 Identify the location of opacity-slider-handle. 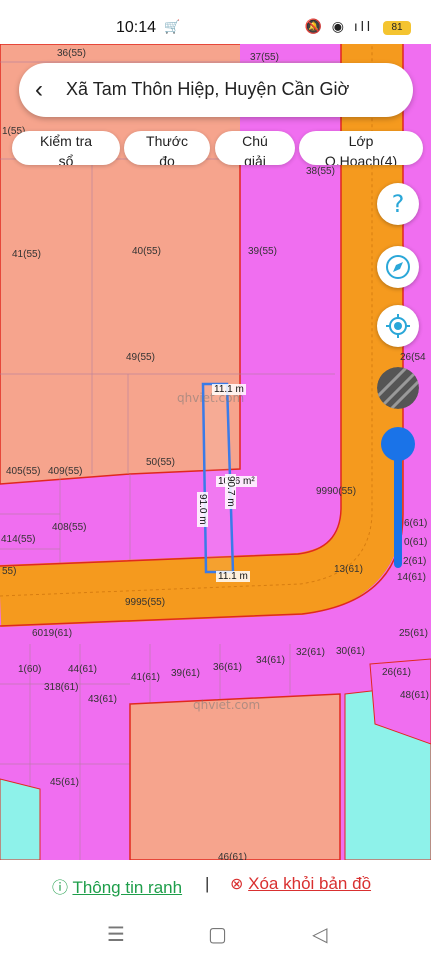
(398, 444).